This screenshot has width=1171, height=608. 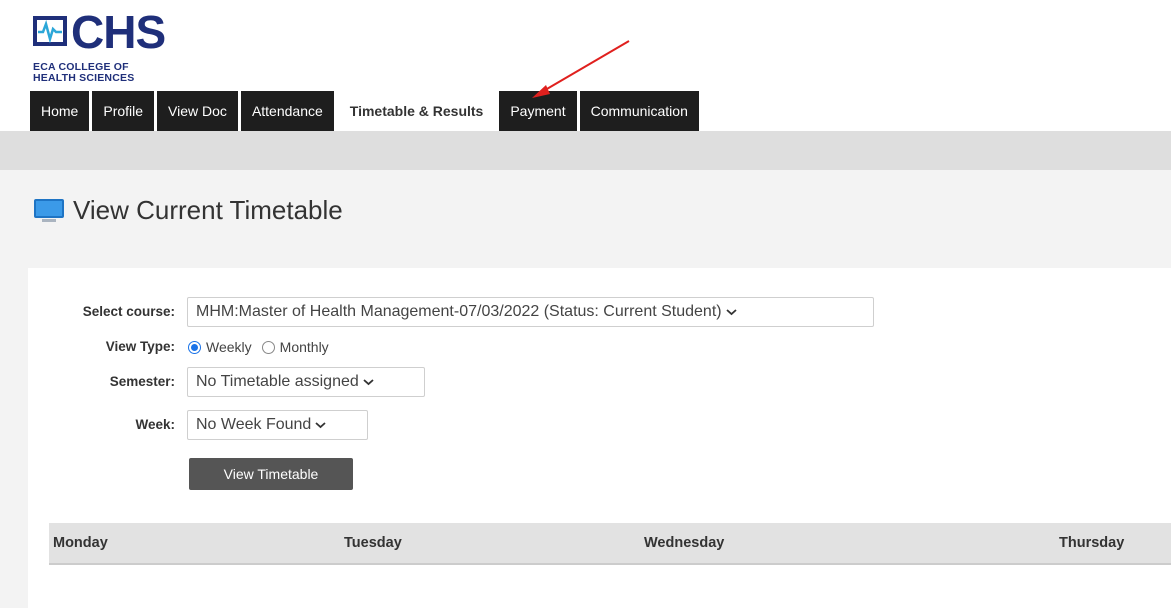 What do you see at coordinates (373, 543) in the screenshot?
I see `day-header-tuesday: Tuesday` at bounding box center [373, 543].